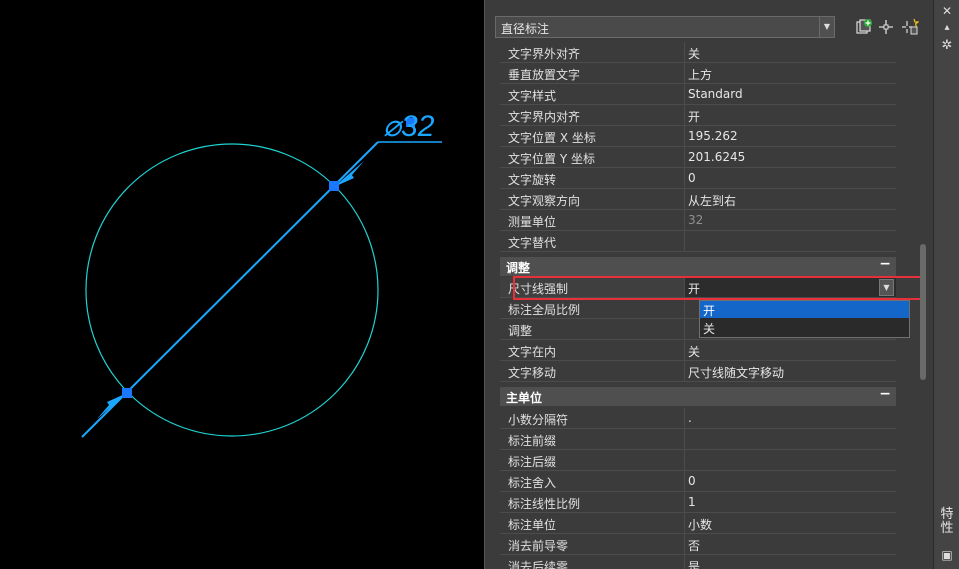  Describe the element at coordinates (706, 350) in the screenshot. I see `property-row: 文字在内 关` at that location.